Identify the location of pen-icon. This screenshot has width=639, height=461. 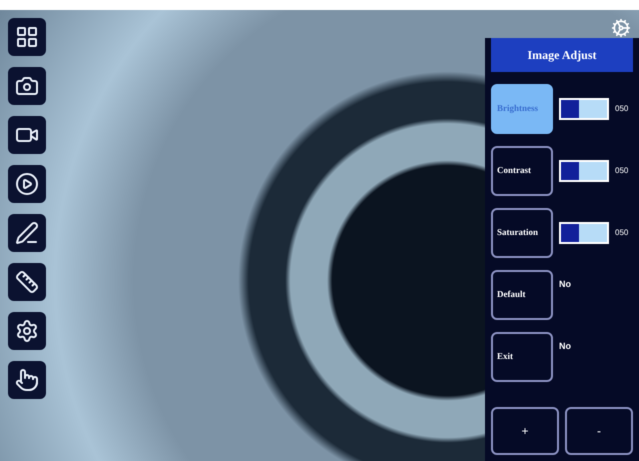
(27, 233).